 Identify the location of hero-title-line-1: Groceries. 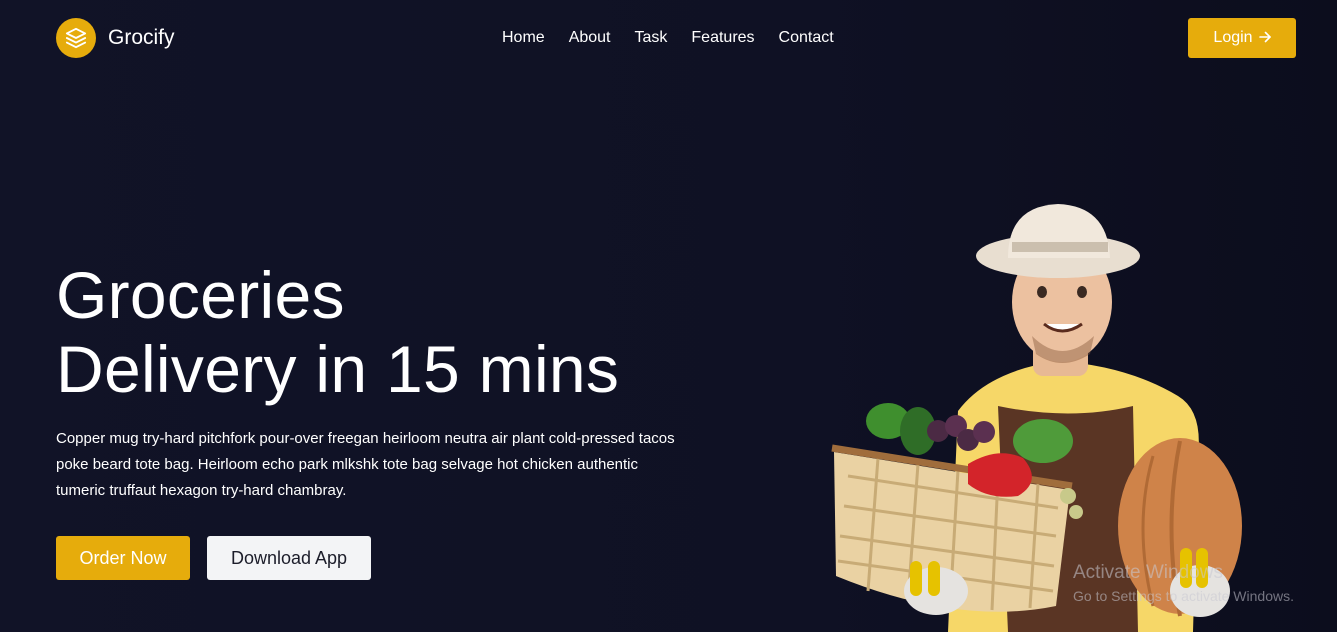
(200, 295).